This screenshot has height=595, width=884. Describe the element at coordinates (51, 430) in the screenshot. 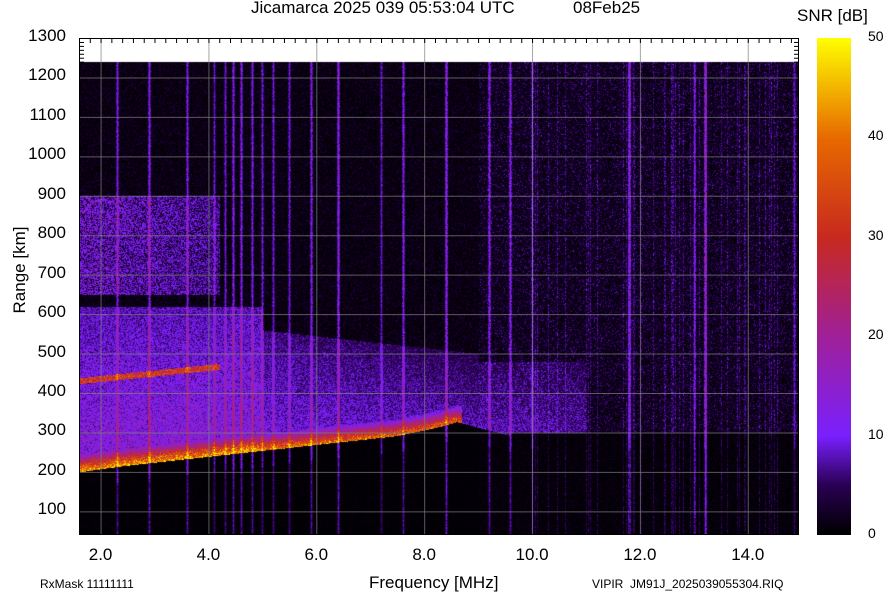

I see `y-tick-label: 300` at that location.